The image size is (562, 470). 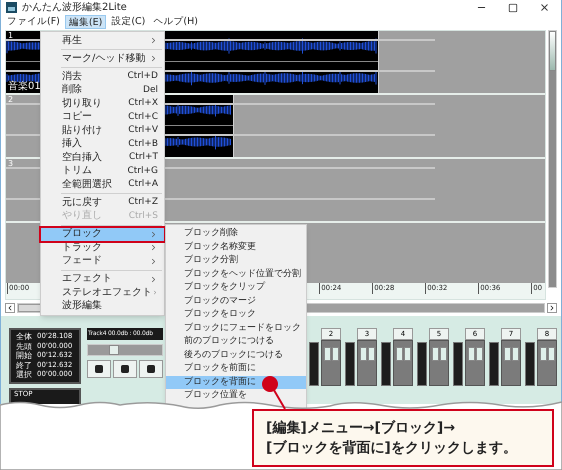 I want to click on track-number: 2, so click(x=11, y=100).